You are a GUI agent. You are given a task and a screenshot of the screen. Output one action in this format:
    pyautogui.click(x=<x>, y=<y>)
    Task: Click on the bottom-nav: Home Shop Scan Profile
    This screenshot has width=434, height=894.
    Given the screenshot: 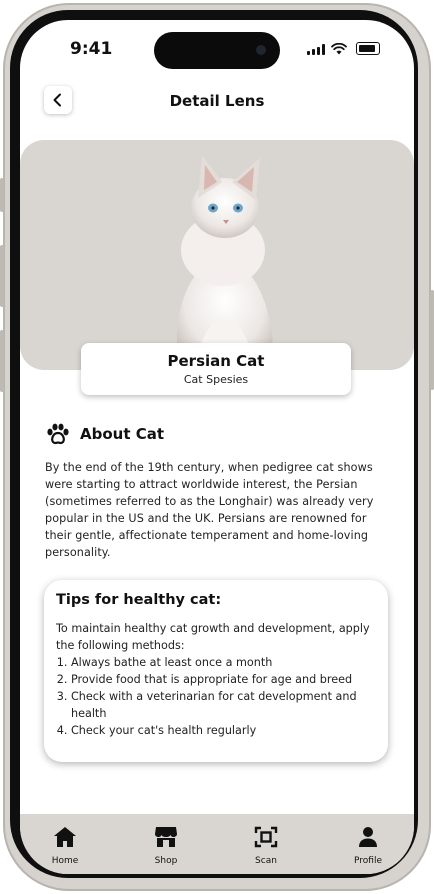 What is the action you would take?
    pyautogui.click(x=217, y=844)
    